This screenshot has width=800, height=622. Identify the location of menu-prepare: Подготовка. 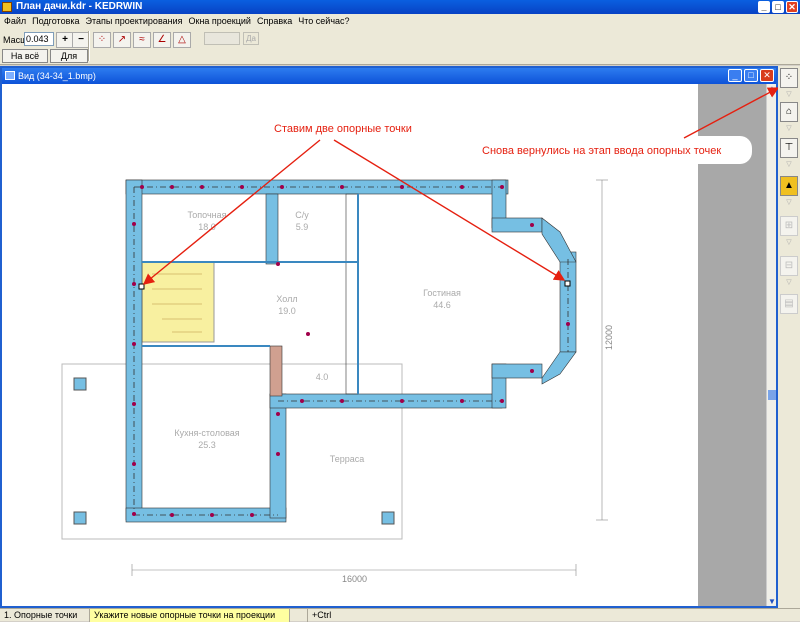
(55, 21).